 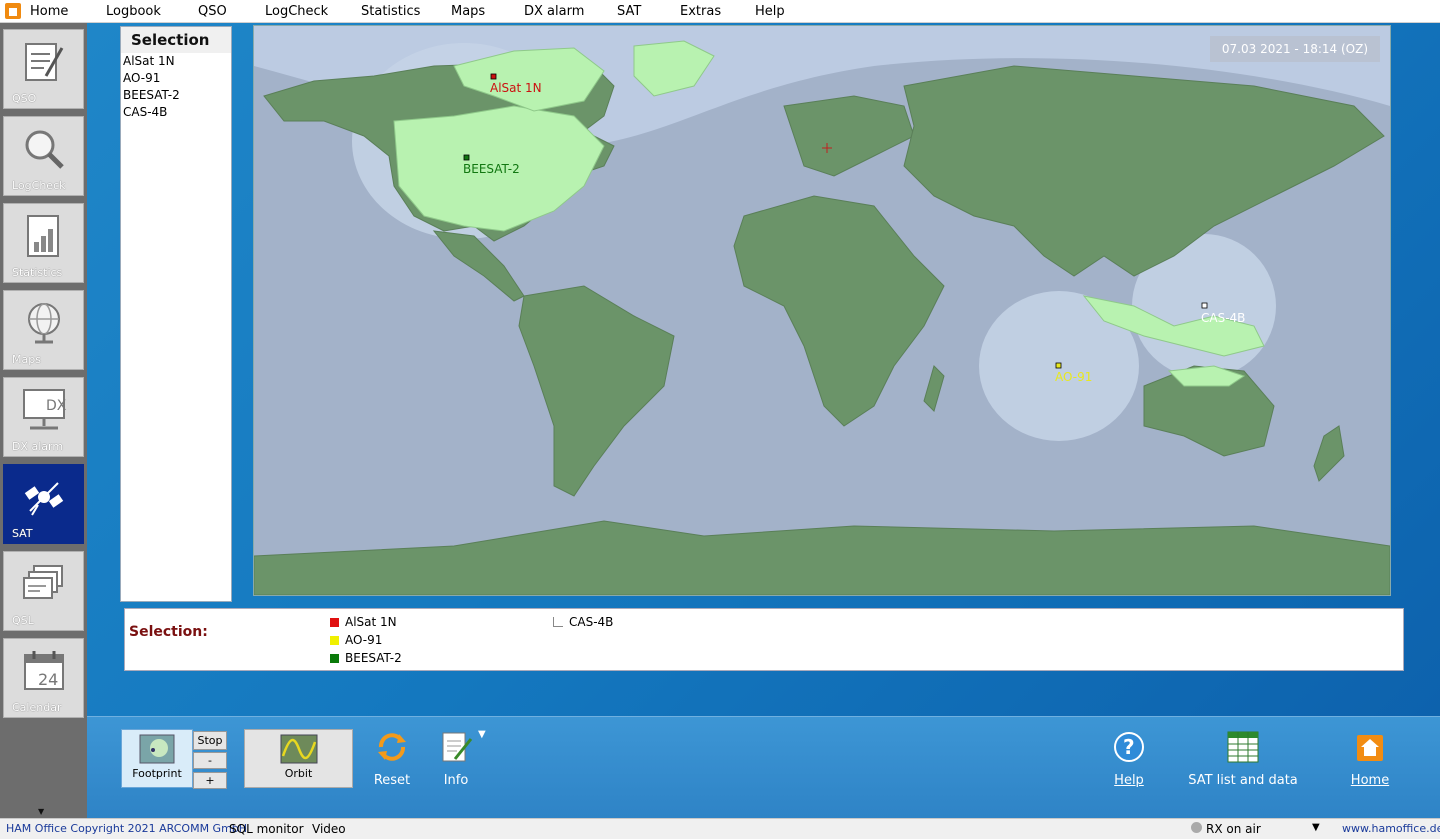 I want to click on menu-sat: SAT, so click(x=629, y=11).